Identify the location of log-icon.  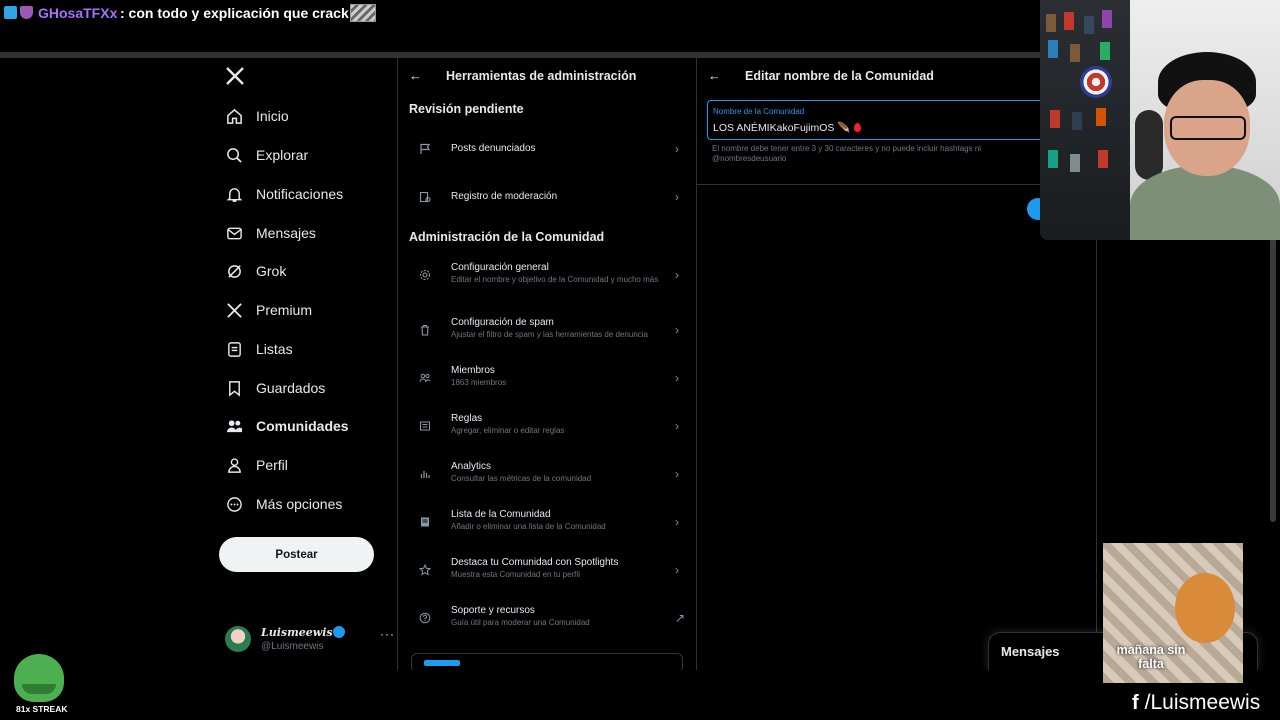
(425, 197).